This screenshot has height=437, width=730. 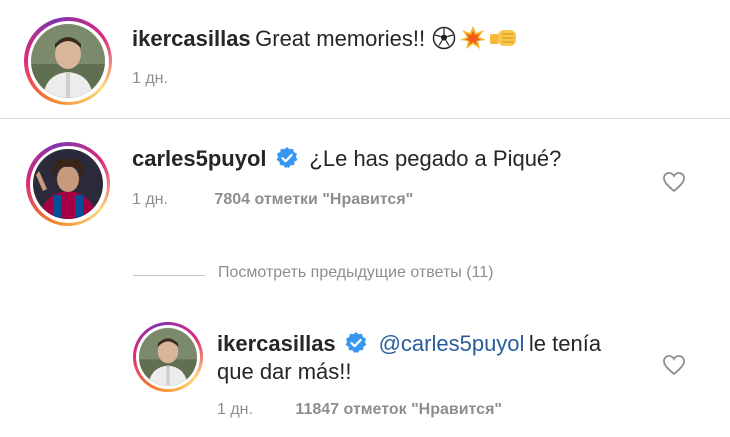 I want to click on avatar-carles5puyol, so click(x=68, y=184).